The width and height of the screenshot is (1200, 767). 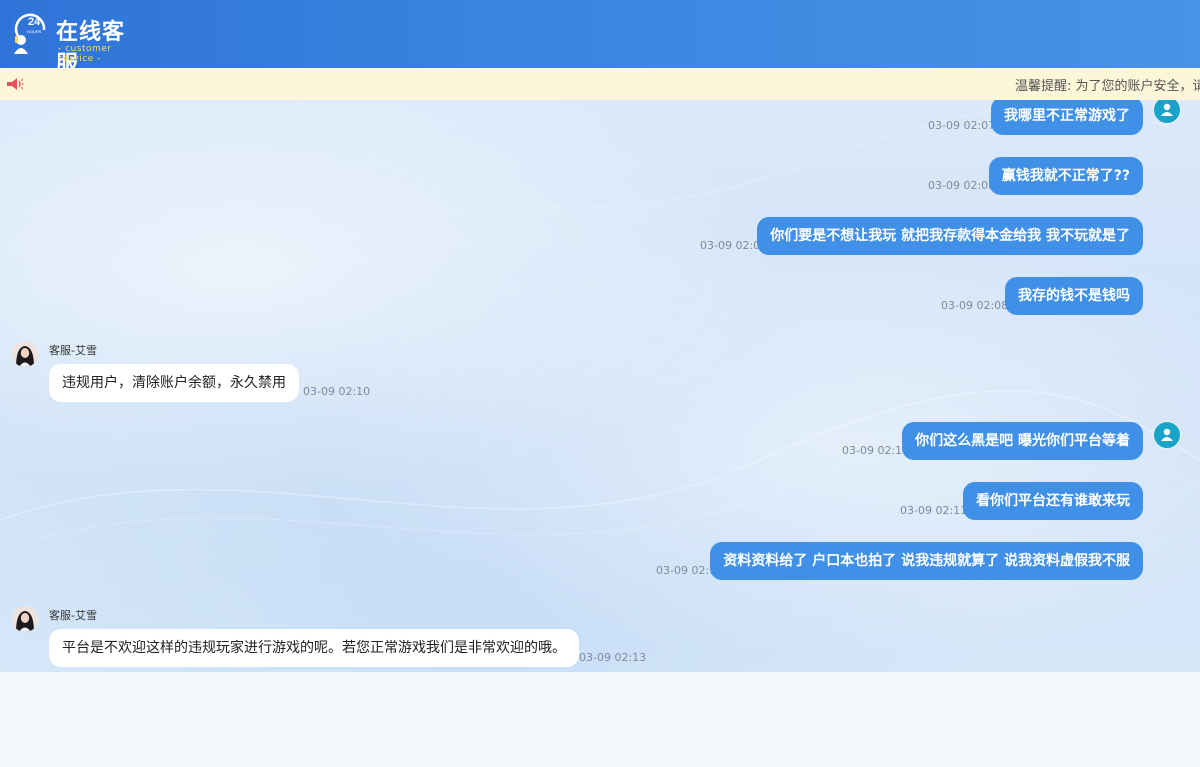 I want to click on message-time: 03-09 02:11, so click(x=934, y=510).